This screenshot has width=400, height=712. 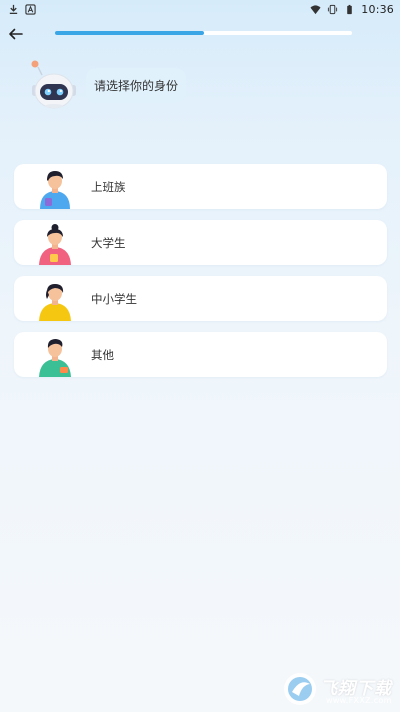 I want to click on other-avatar-icon, so click(x=55, y=358).